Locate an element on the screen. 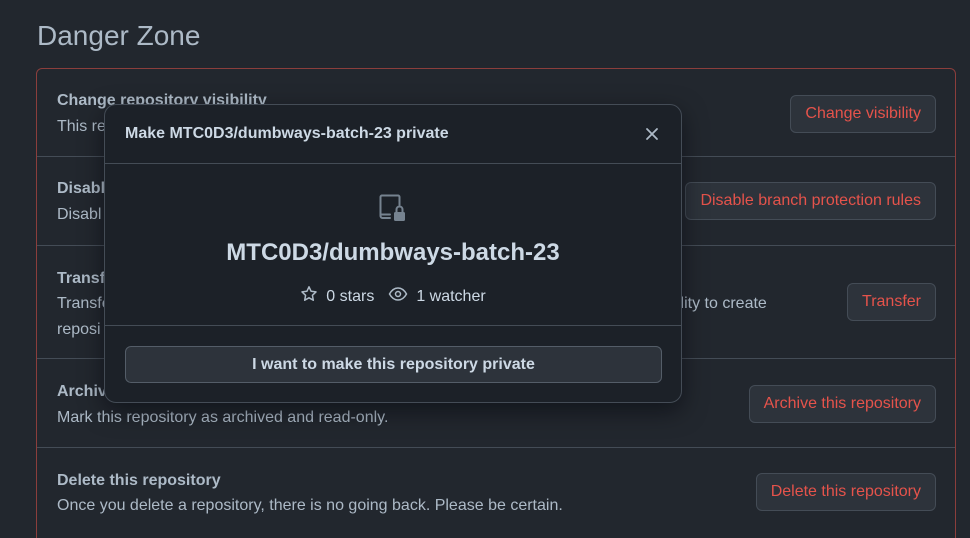 Image resolution: width=970 pixels, height=538 pixels. dialog-header: Make MTC0D3/dumbways-batch-23 private is located at coordinates (393, 134).